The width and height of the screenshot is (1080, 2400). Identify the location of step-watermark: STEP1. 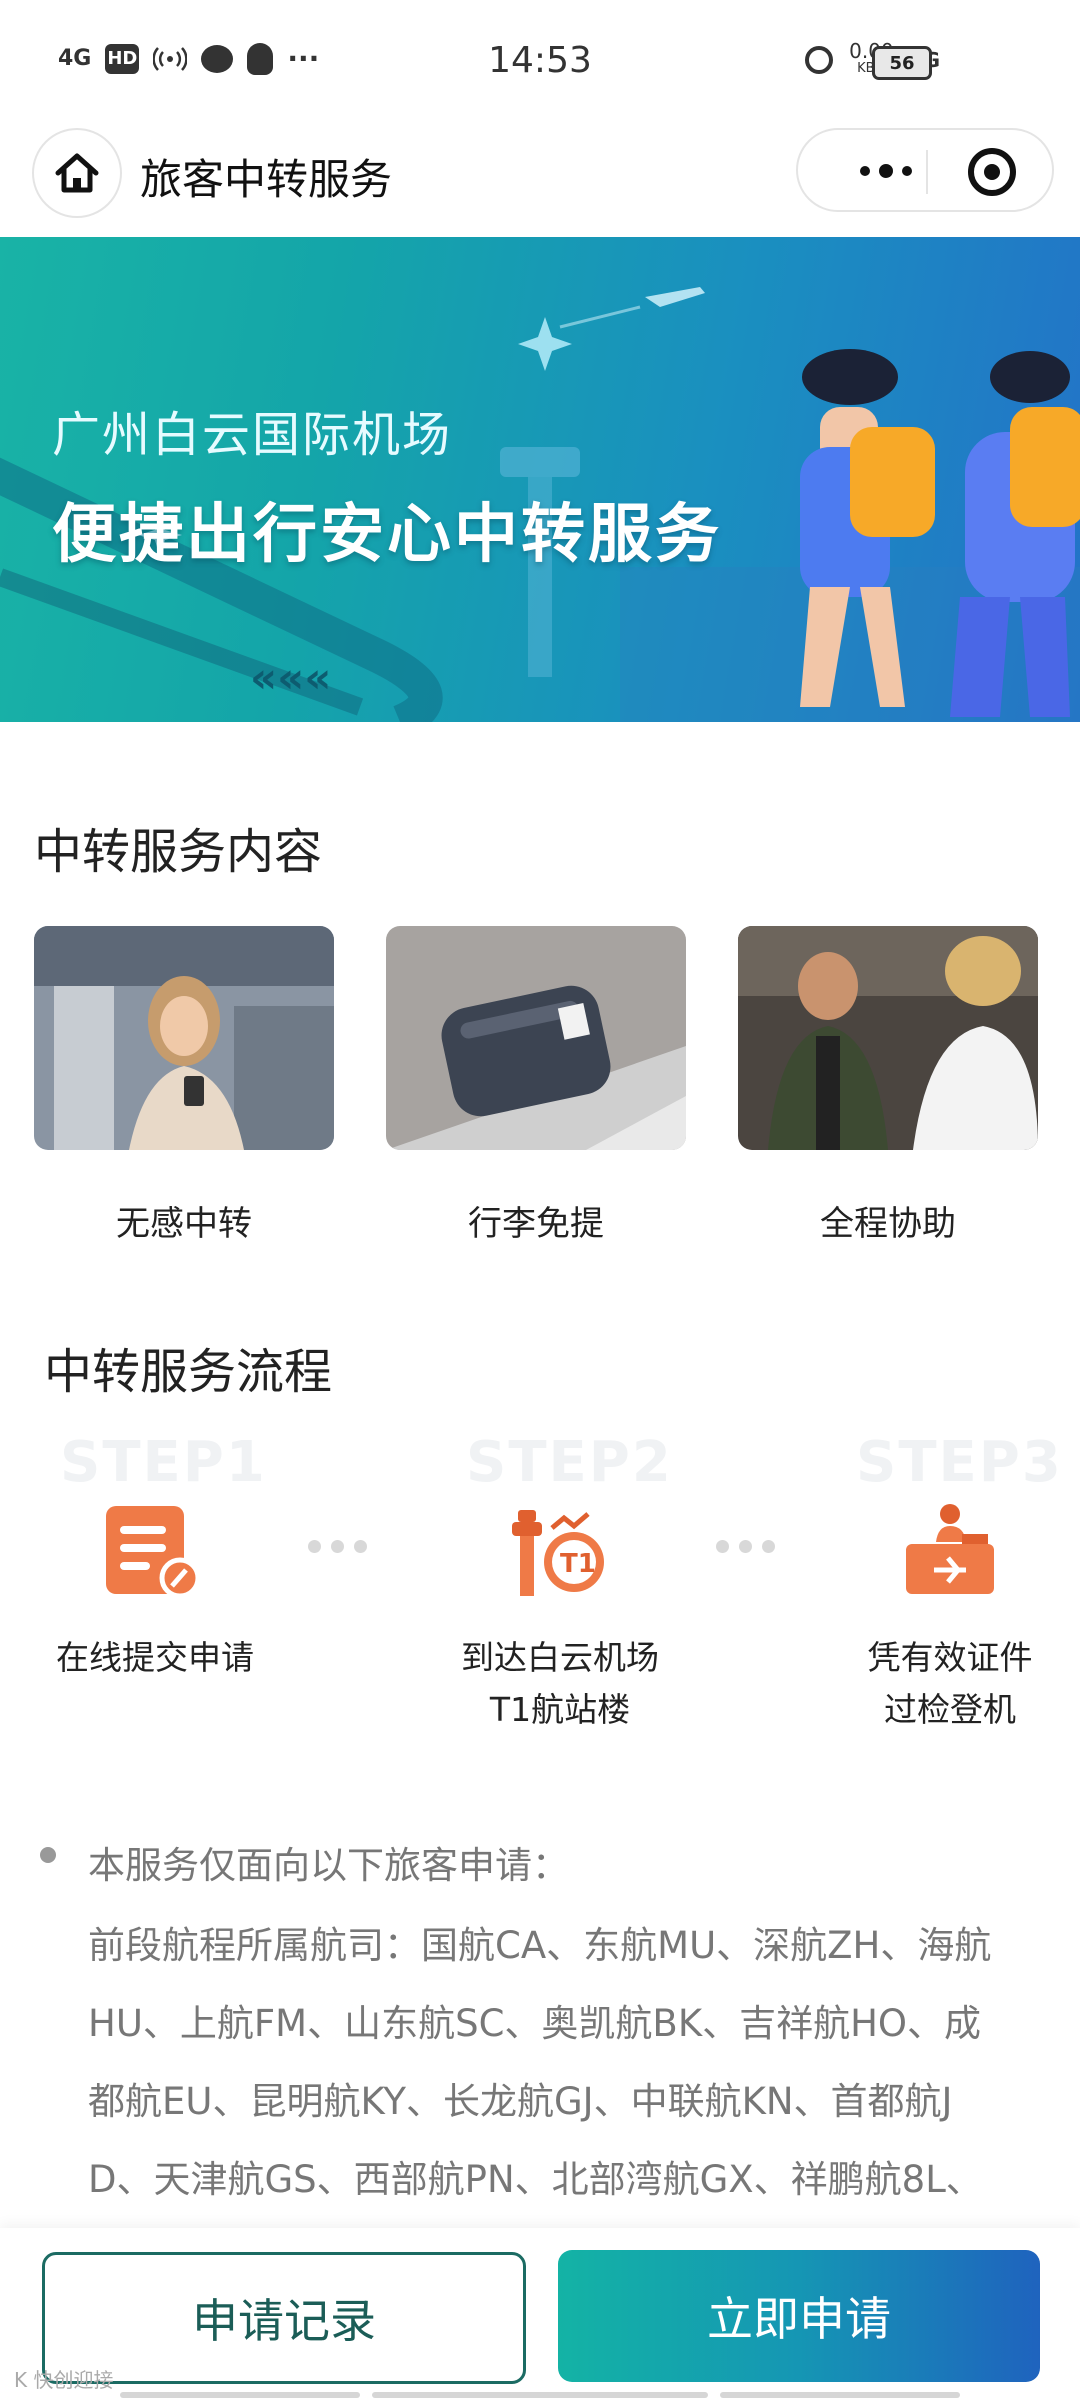
(163, 1462).